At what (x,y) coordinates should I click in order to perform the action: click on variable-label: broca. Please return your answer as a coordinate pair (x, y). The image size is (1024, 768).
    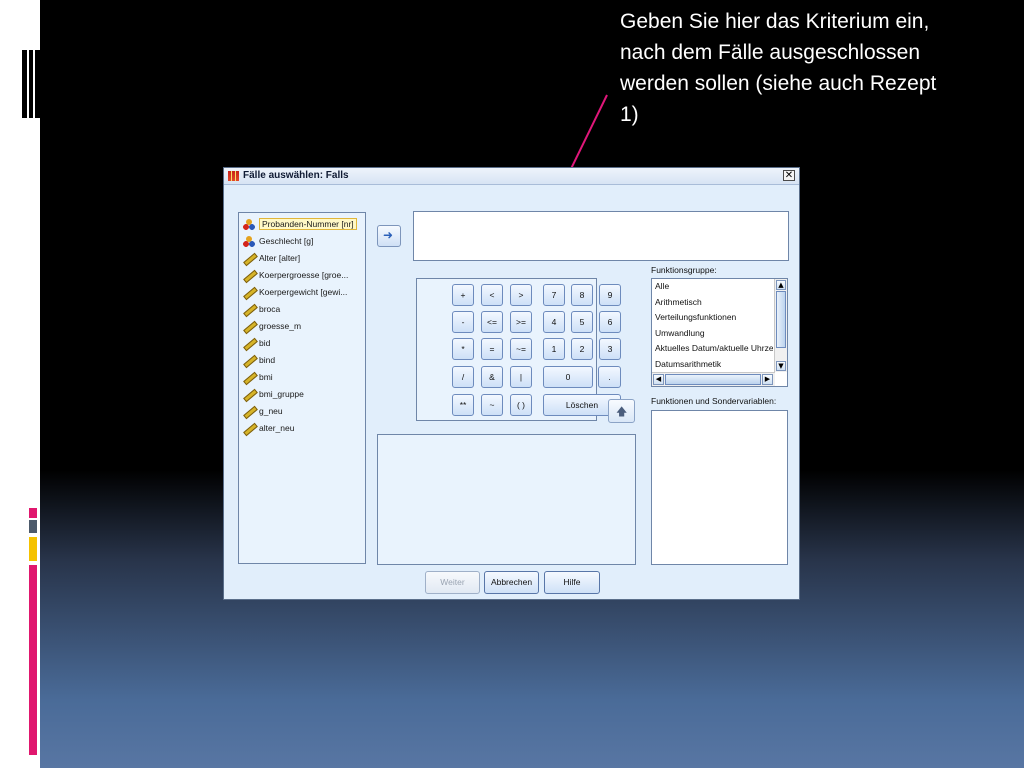
    Looking at the image, I should click on (270, 309).